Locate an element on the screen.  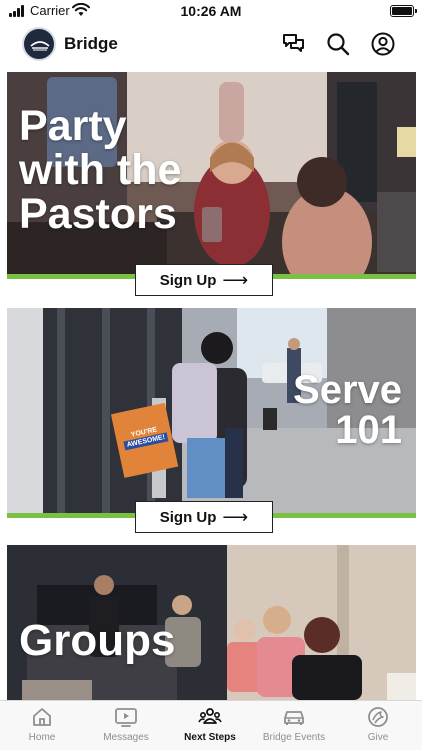
tab-bridge-events: Bridge Events is located at coordinates (294, 724).